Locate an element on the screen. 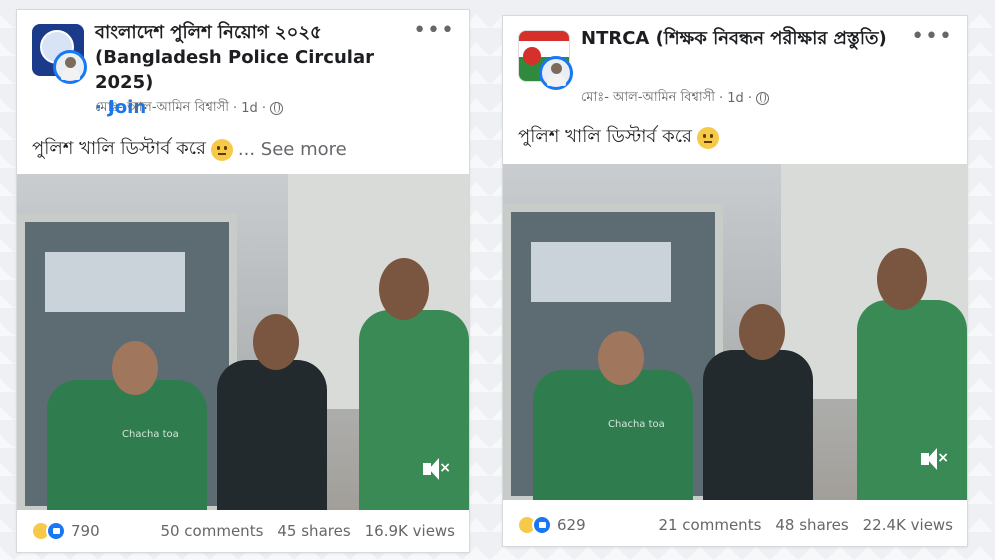 The width and height of the screenshot is (995, 560). post-footer: 790 50 comments 45 shares 16.9K views is located at coordinates (243, 531).